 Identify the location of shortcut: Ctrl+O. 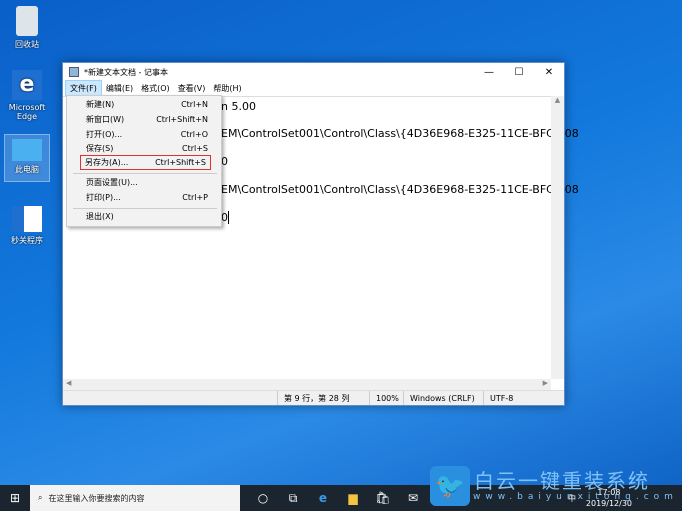
(194, 134).